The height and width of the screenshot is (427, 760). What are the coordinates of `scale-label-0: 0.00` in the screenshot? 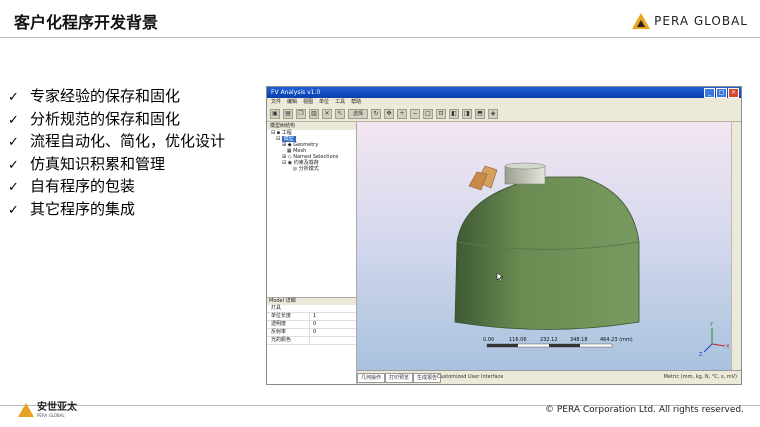 It's located at (488, 340).